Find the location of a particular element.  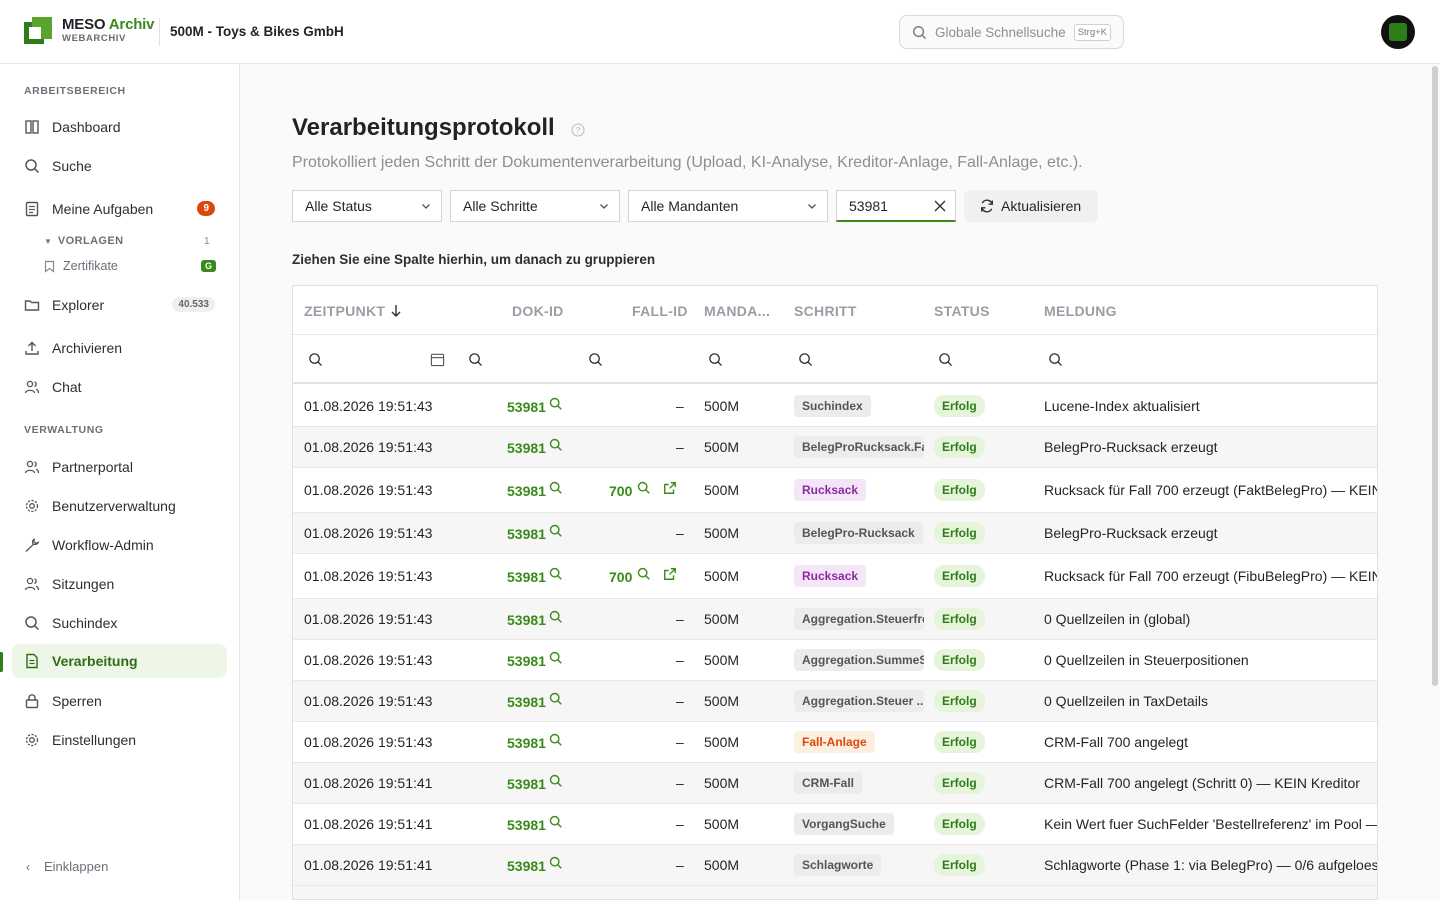

collapse-sidebar-button: ‹ Einklappen is located at coordinates (67, 866).